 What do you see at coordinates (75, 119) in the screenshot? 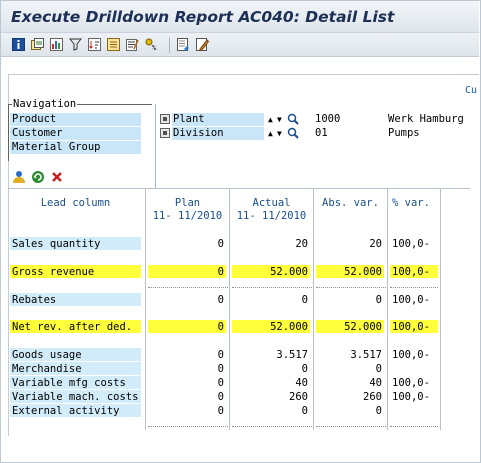
I see `nav-item-product: Product` at bounding box center [75, 119].